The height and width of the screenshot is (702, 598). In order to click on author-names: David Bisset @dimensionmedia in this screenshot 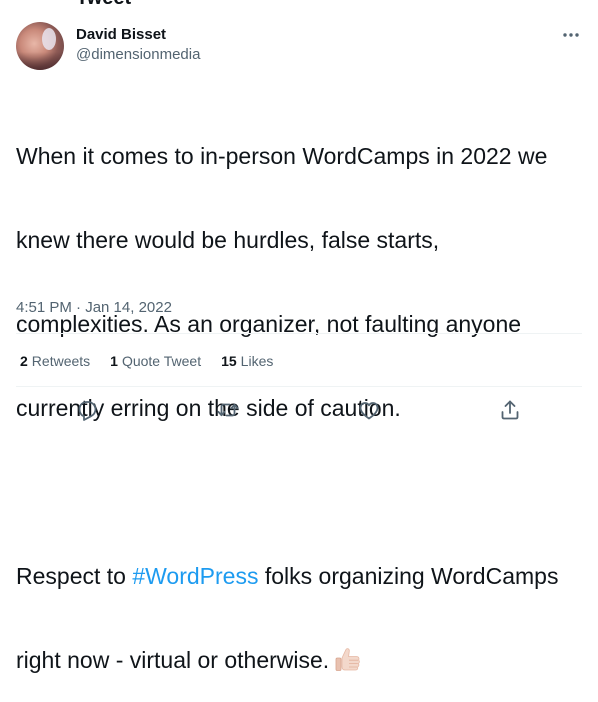, I will do `click(138, 45)`.